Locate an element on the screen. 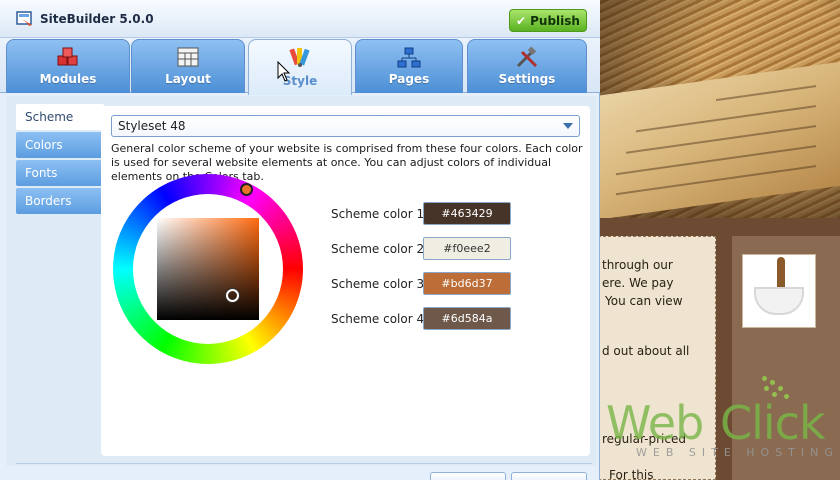 The width and height of the screenshot is (840, 480). titlebar: SiteBuilder 5.0.0 ✔ Publish is located at coordinates (300, 19).